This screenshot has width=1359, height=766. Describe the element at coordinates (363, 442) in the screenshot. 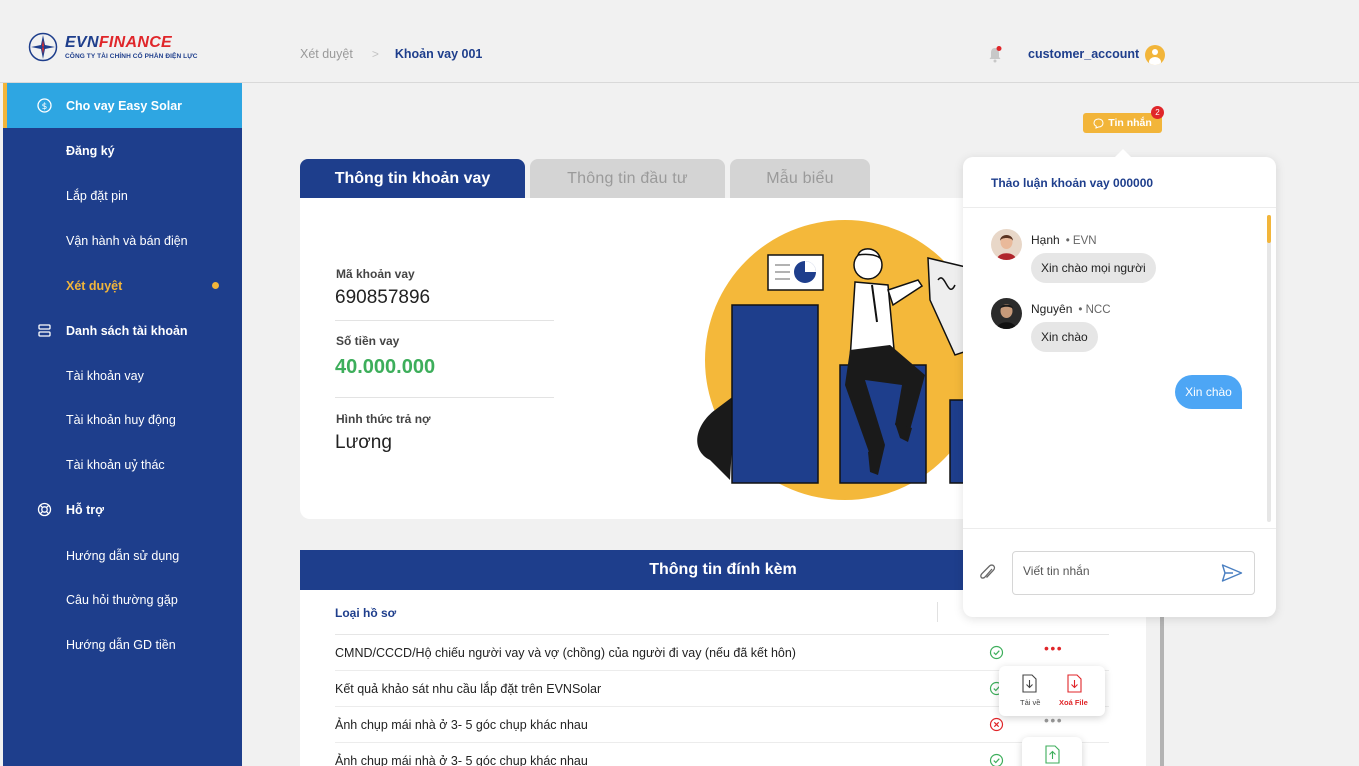

I see `repayment-method-value: Lương` at that location.